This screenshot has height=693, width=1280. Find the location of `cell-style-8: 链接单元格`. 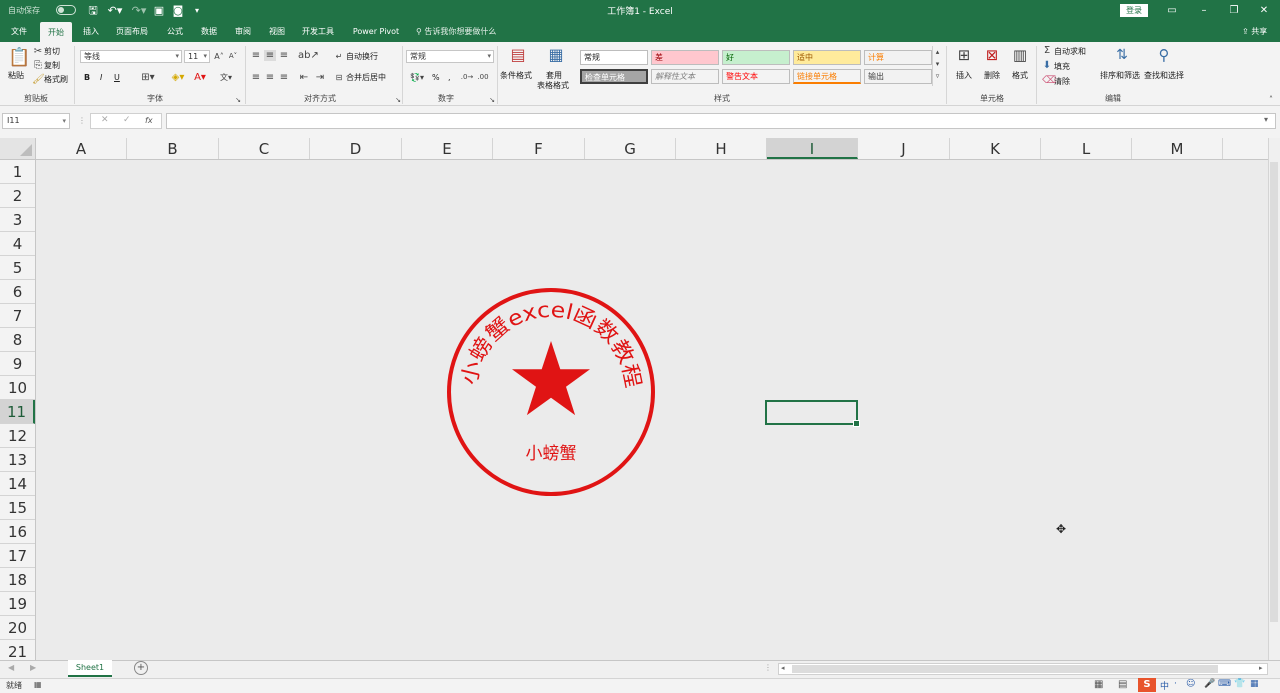

cell-style-8: 链接单元格 is located at coordinates (827, 76).